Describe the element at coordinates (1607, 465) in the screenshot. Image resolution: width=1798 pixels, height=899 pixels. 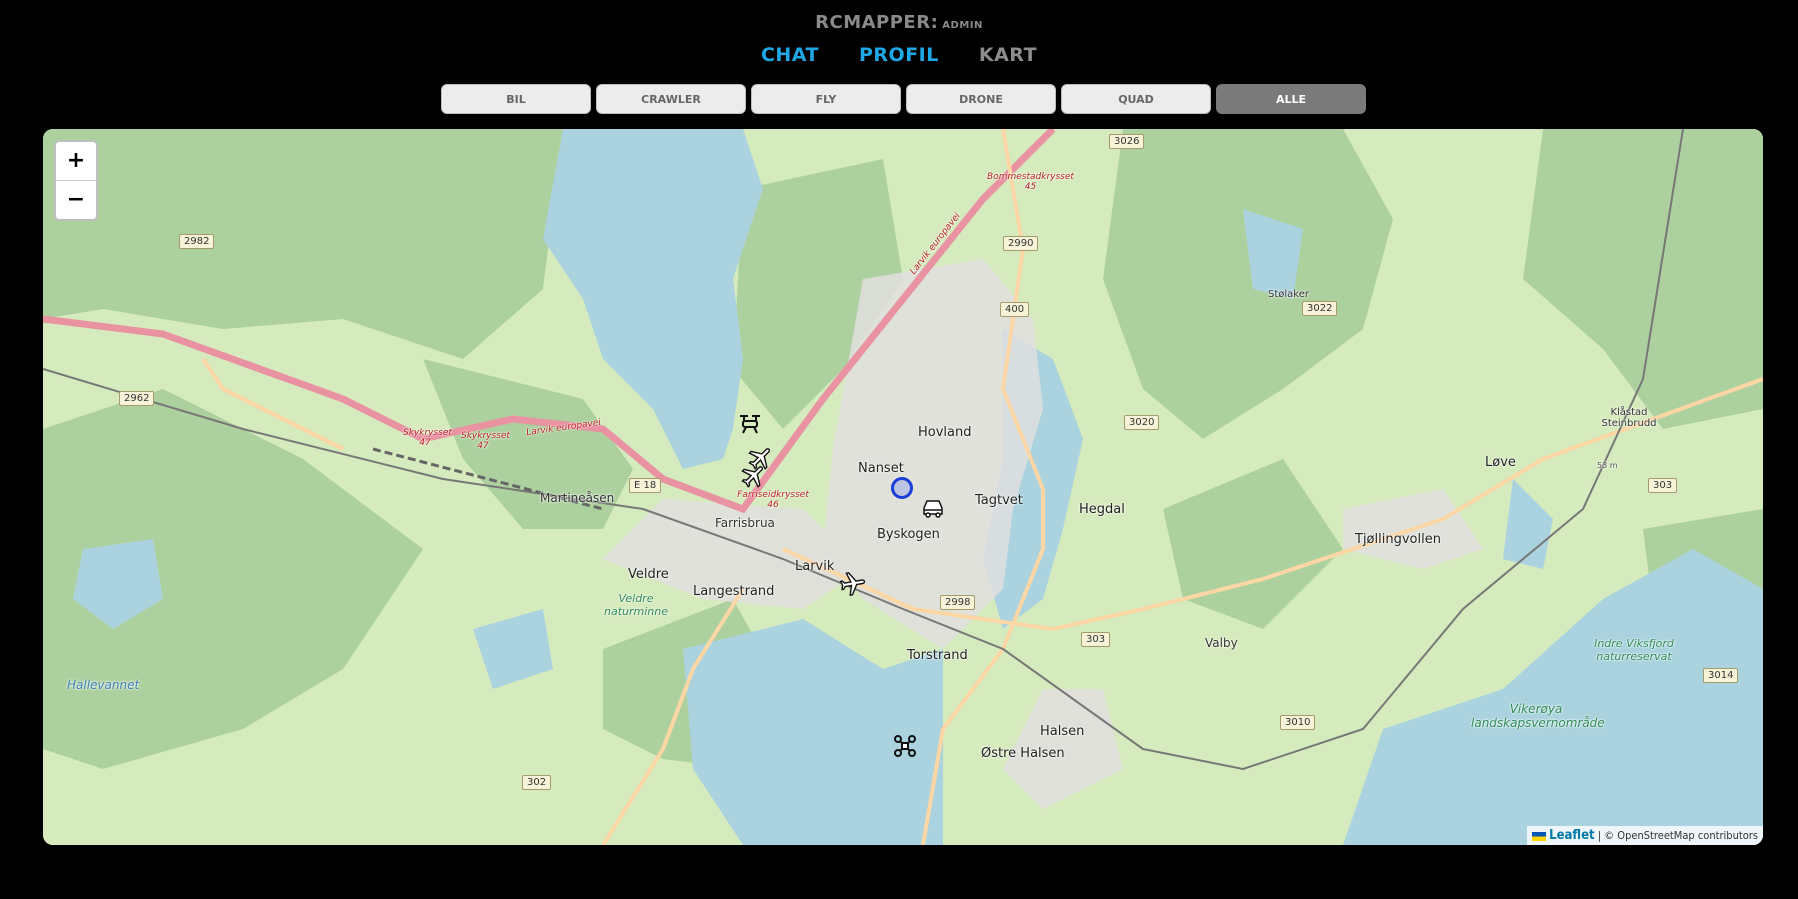
I see `elevation-label: 53 m` at that location.